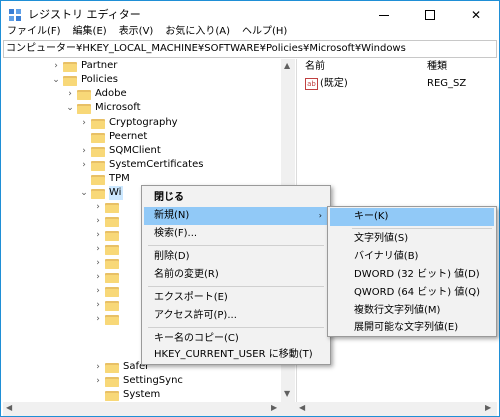 The image size is (500, 417). What do you see at coordinates (34, 32) in the screenshot?
I see `menu-file: ファイル(F)` at bounding box center [34, 32].